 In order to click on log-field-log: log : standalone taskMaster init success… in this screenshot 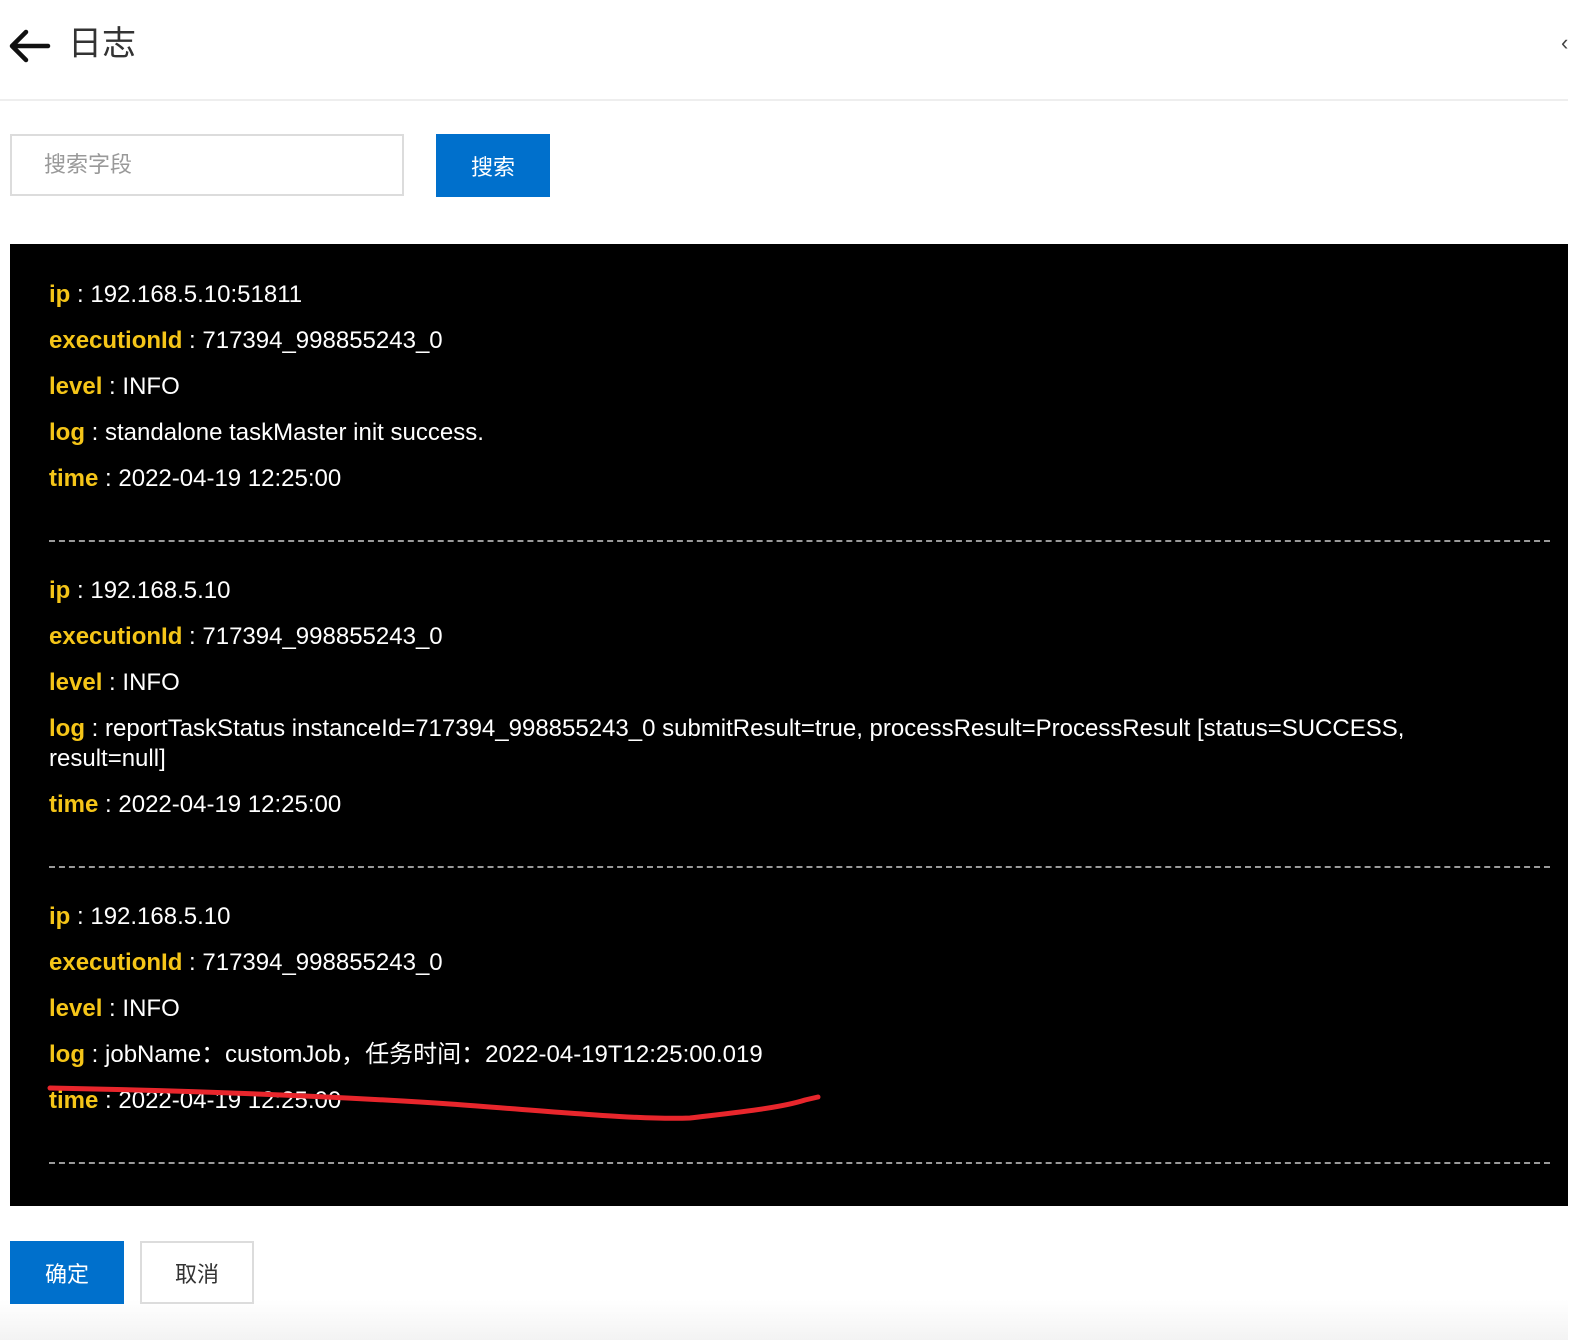, I will do `click(769, 433)`.